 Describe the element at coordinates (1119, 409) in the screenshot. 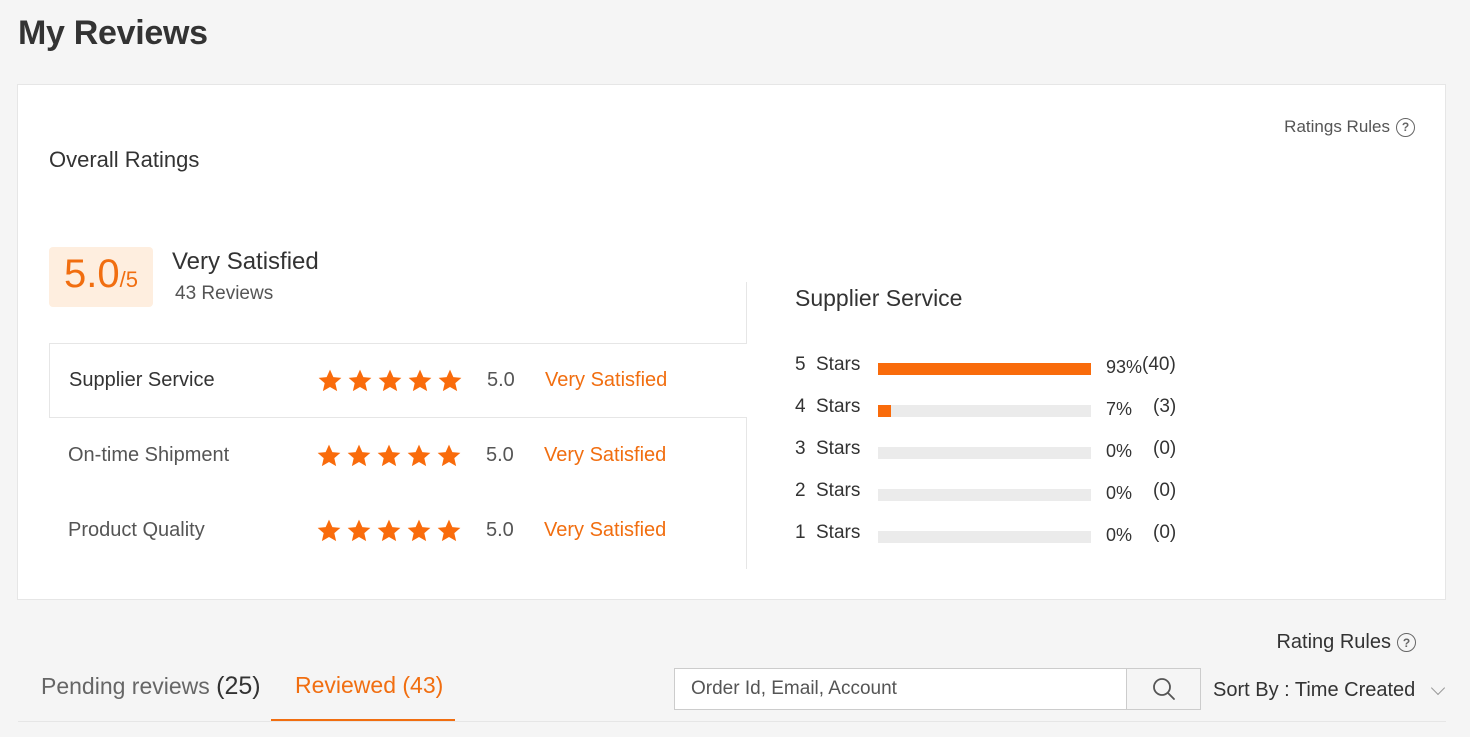

I see `distribution-percent: 7%` at that location.